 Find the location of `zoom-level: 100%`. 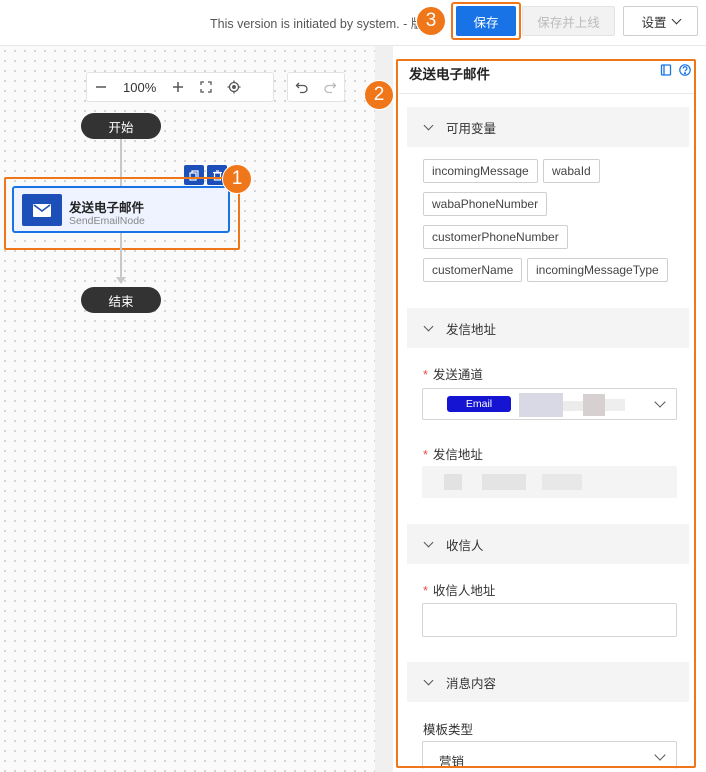

zoom-level: 100% is located at coordinates (140, 87).